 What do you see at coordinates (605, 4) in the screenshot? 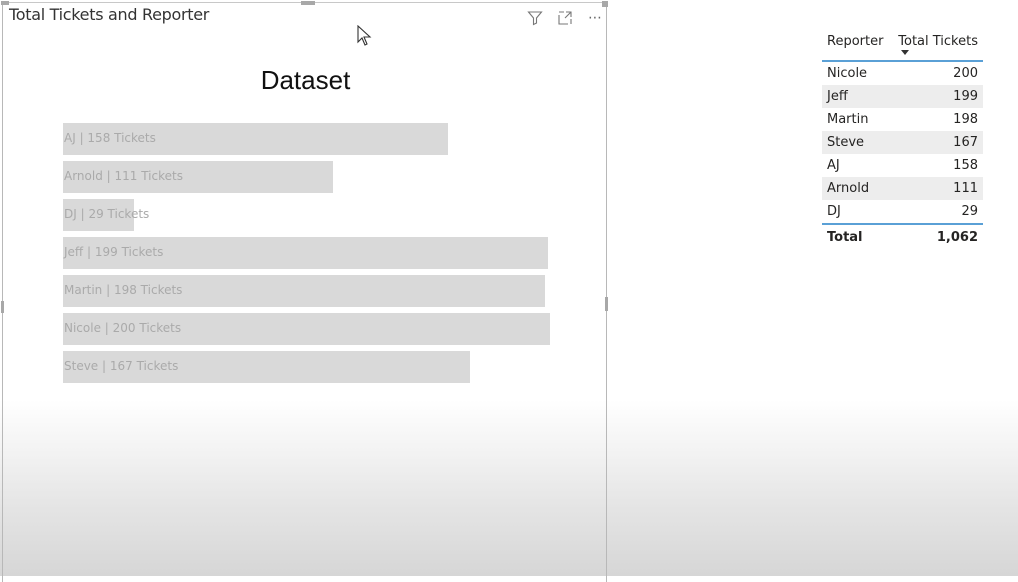
I see `resize-handle-top-right` at bounding box center [605, 4].